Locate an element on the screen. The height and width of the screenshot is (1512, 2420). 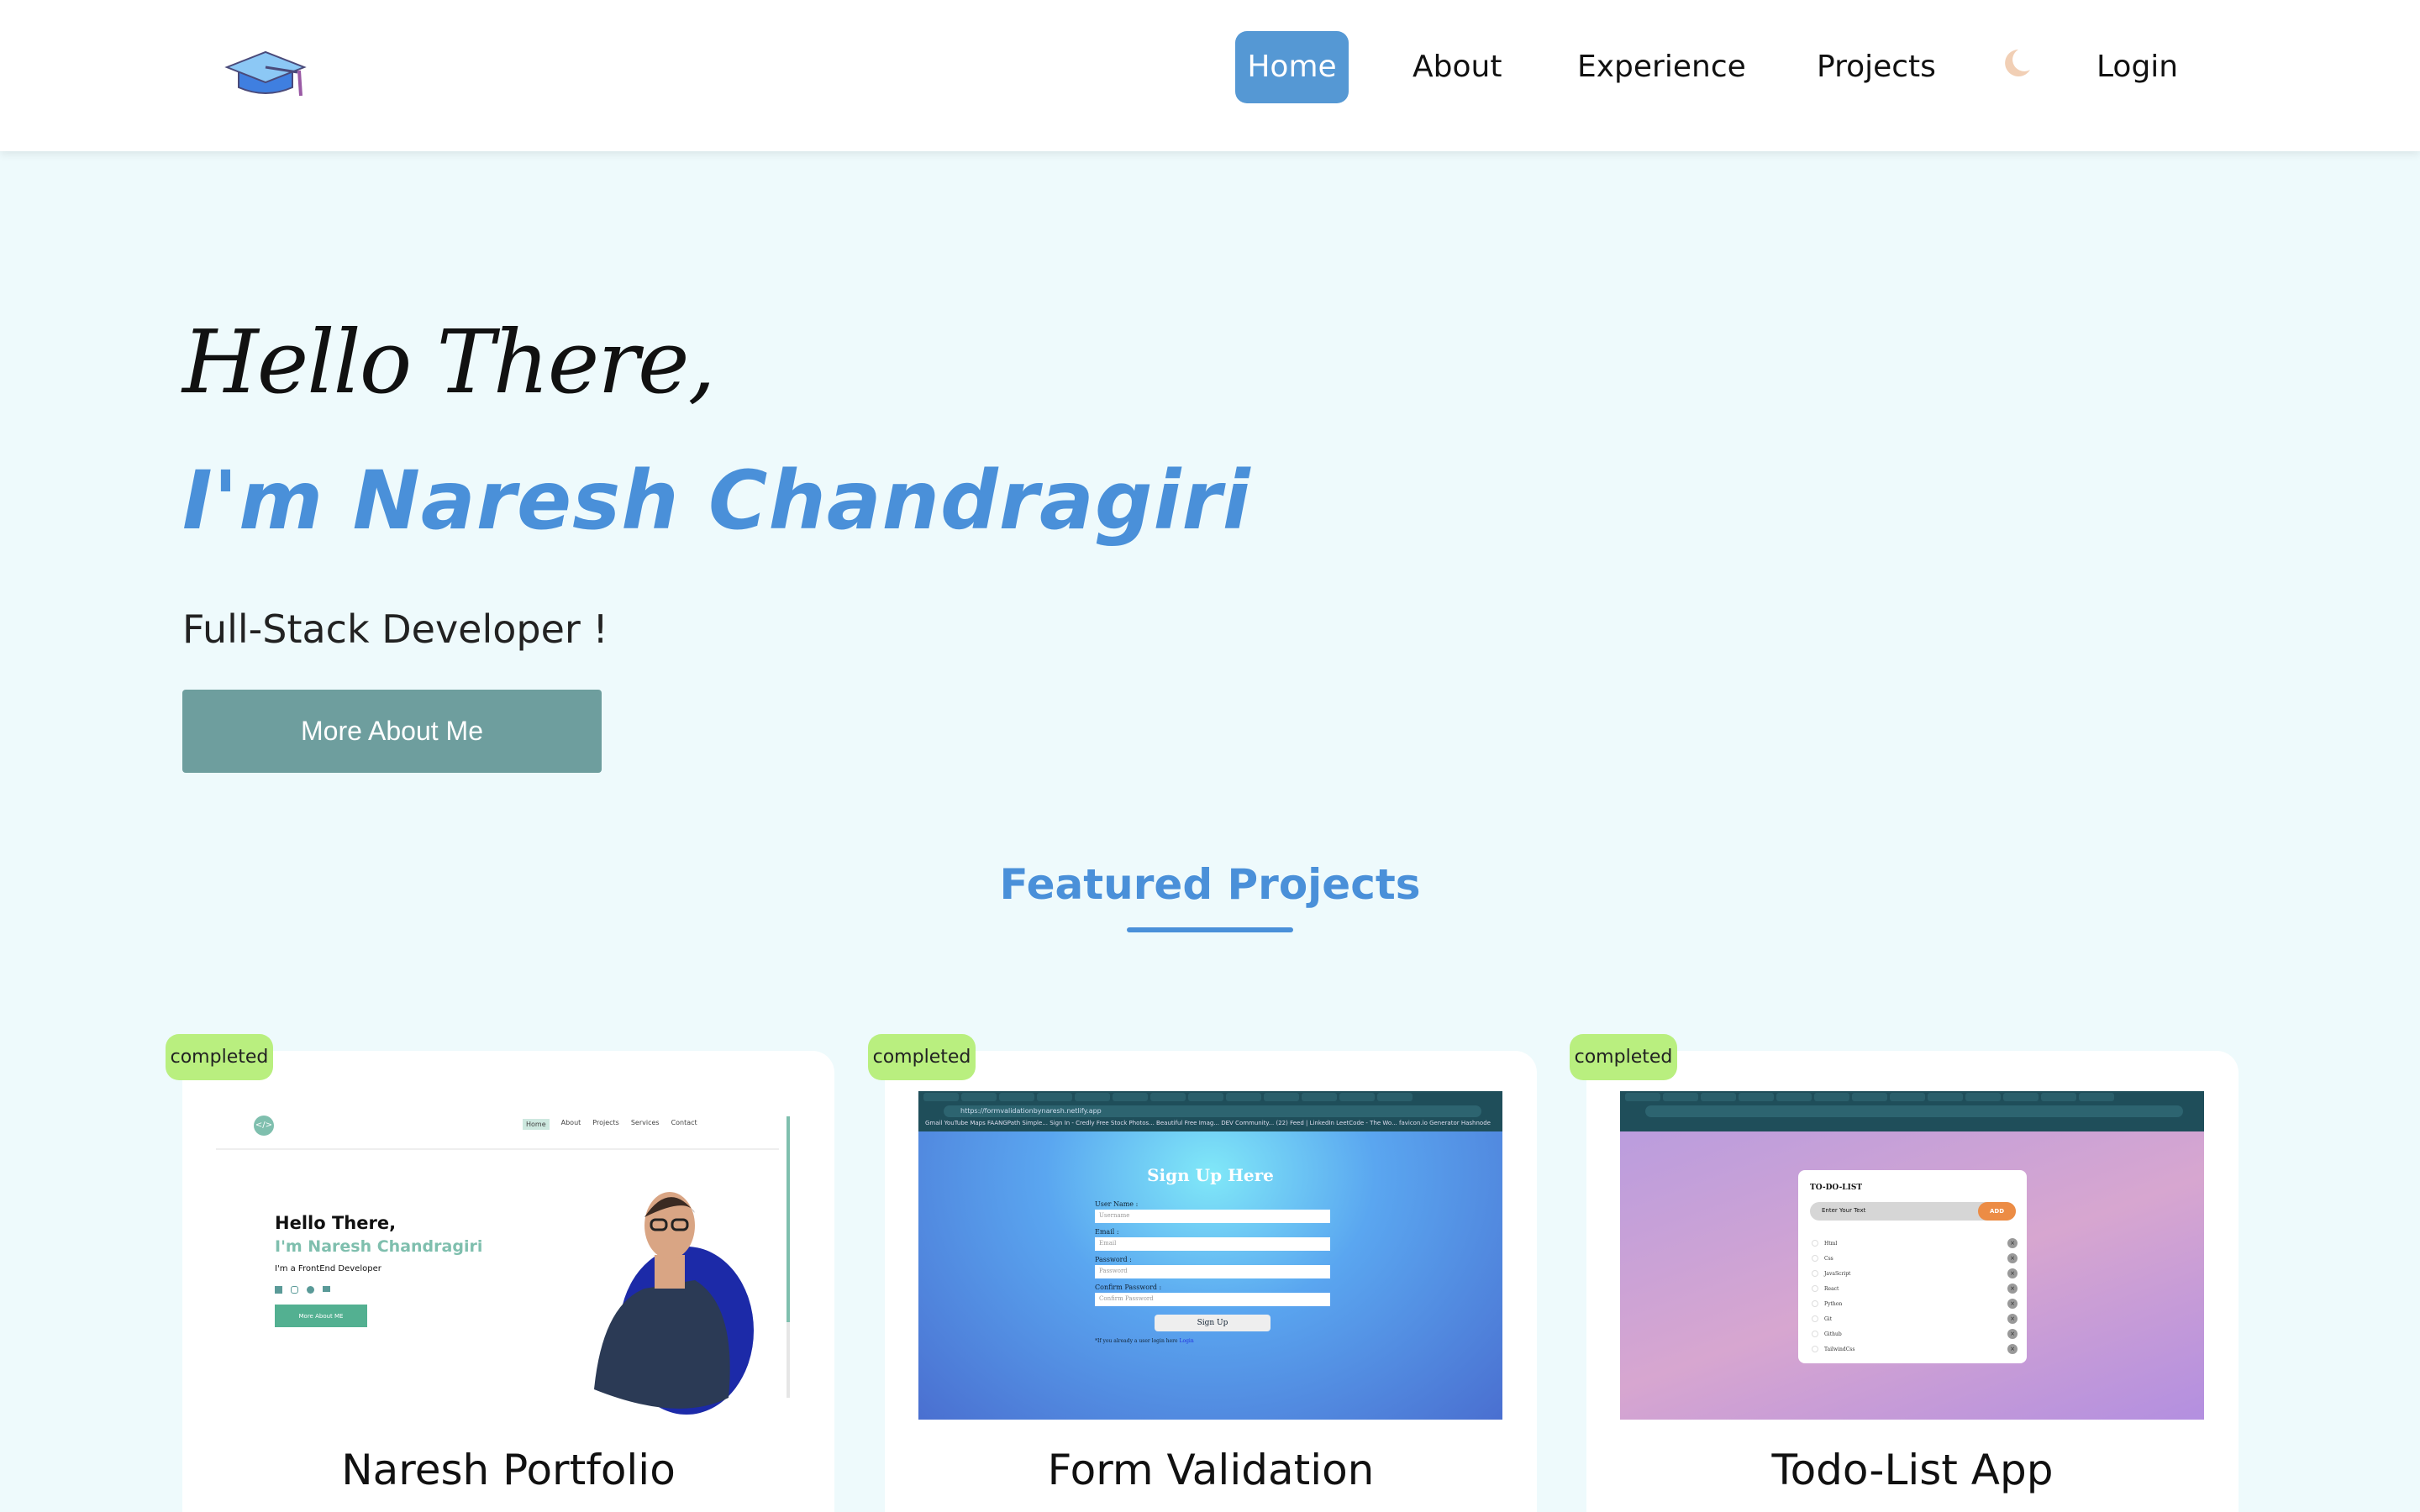
preview-nav-item: Home is located at coordinates (537, 1124).